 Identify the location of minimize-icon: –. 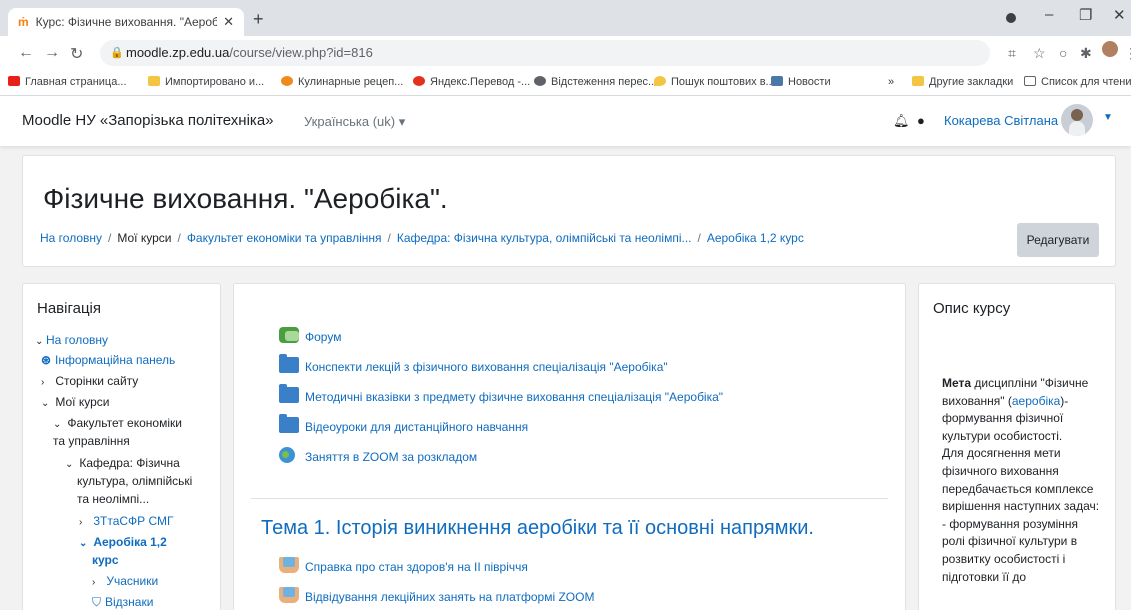
(1049, 14).